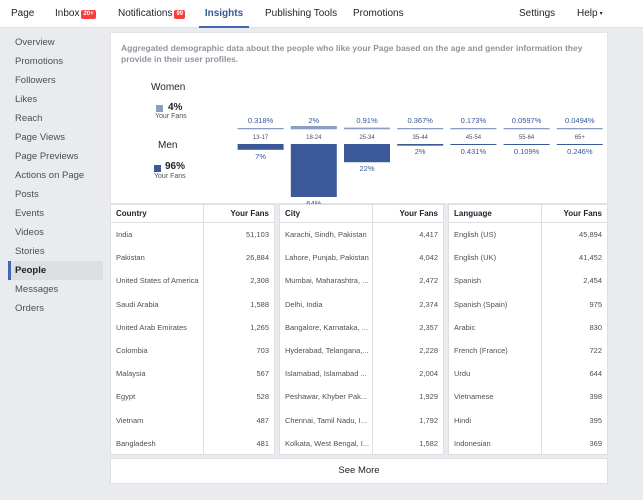  Describe the element at coordinates (428, 397) in the screenshot. I see `fans-count-cell: 1,929` at that location.